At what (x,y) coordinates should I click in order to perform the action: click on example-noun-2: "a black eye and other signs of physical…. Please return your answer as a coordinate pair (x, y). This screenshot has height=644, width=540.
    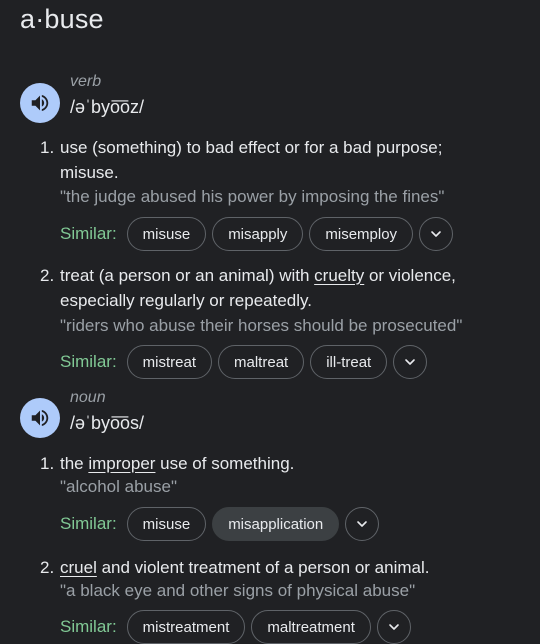
    Looking at the image, I should click on (238, 590).